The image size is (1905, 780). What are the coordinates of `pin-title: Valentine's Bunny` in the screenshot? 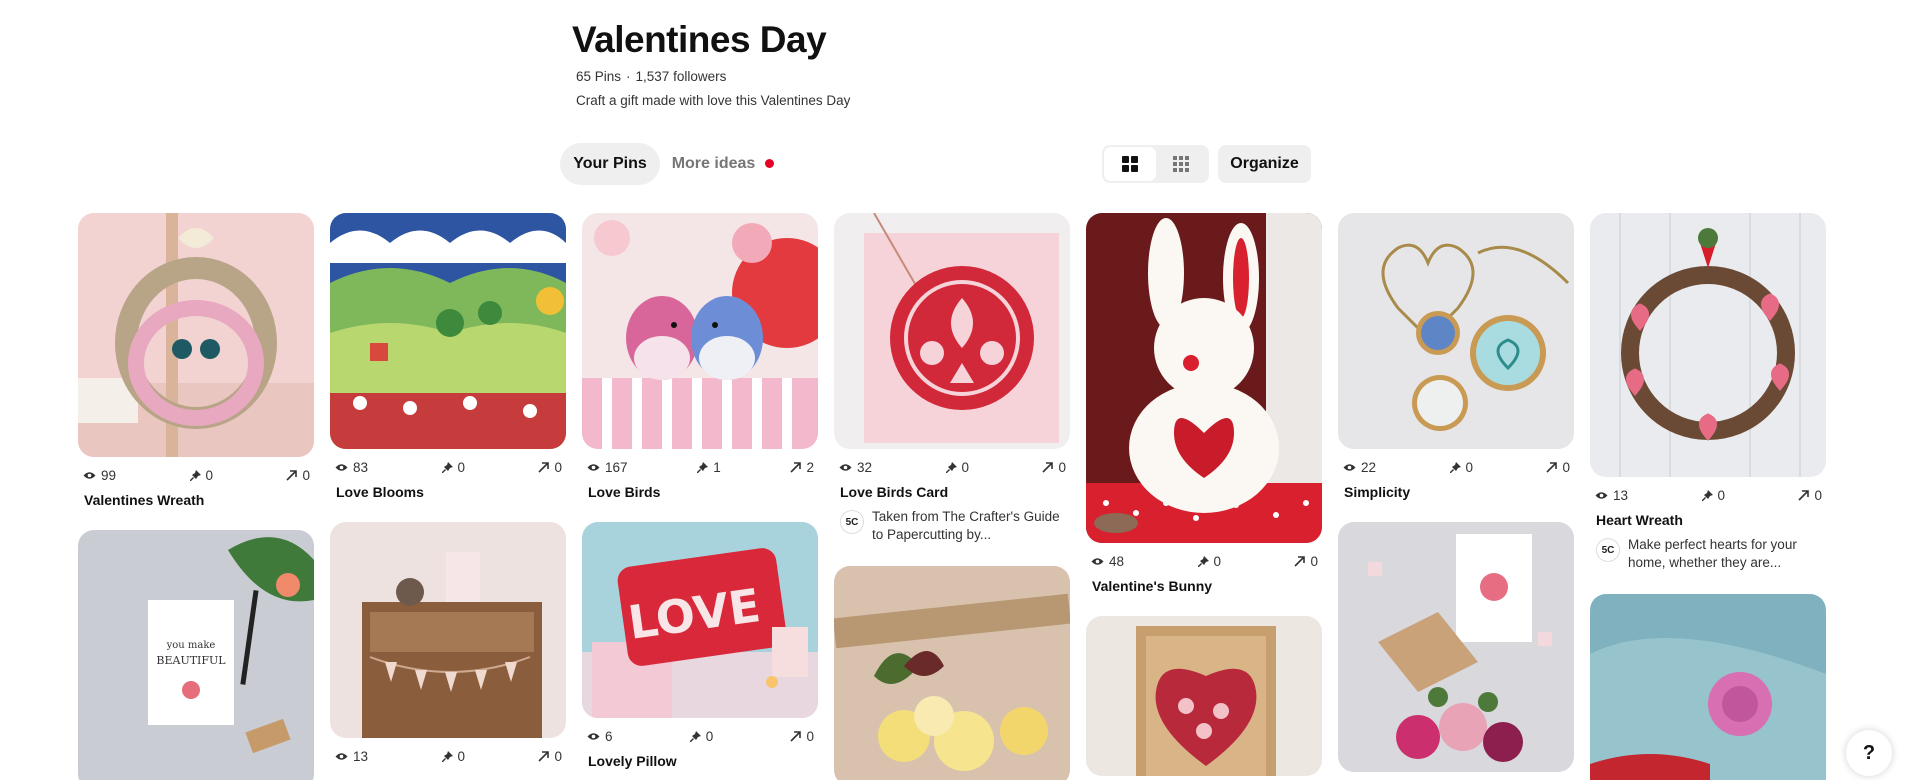 It's located at (1204, 586).